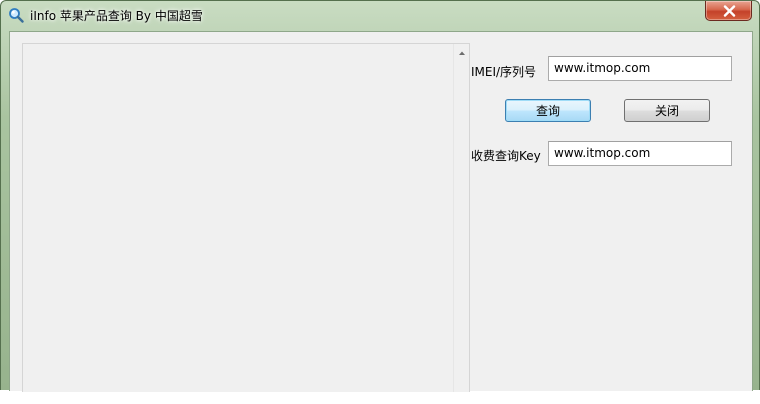 This screenshot has width=760, height=404. I want to click on chevron-up-icon, so click(462, 53).